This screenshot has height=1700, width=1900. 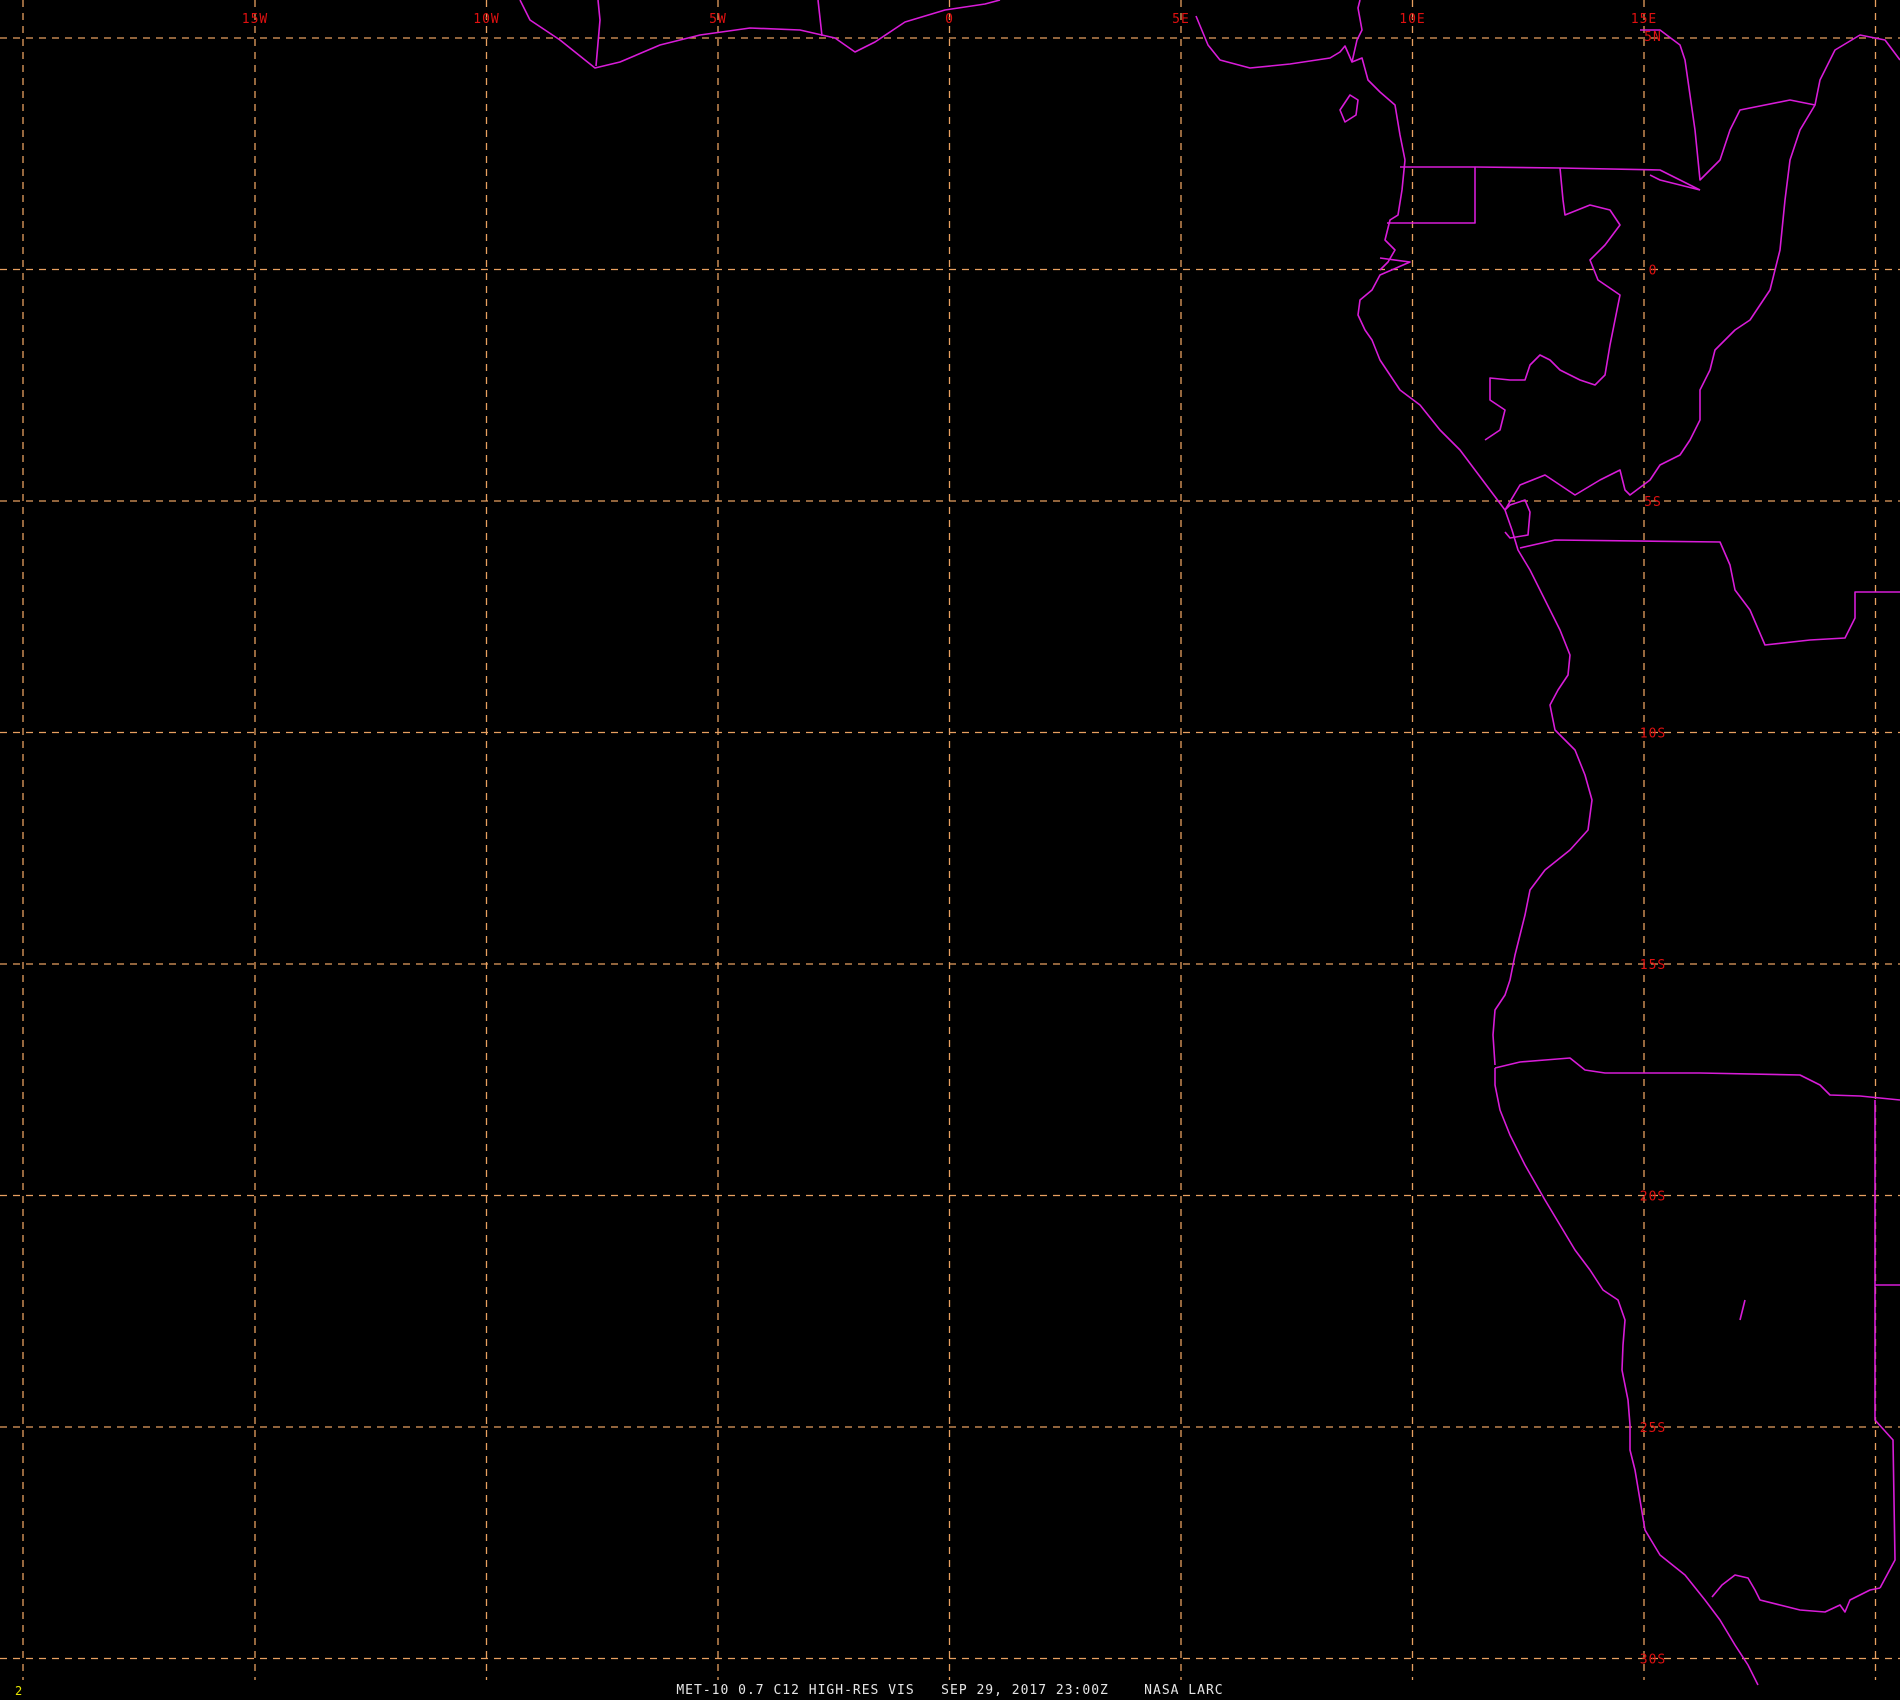 What do you see at coordinates (1653, 1197) in the screenshot?
I see `latitude-label: 20S` at bounding box center [1653, 1197].